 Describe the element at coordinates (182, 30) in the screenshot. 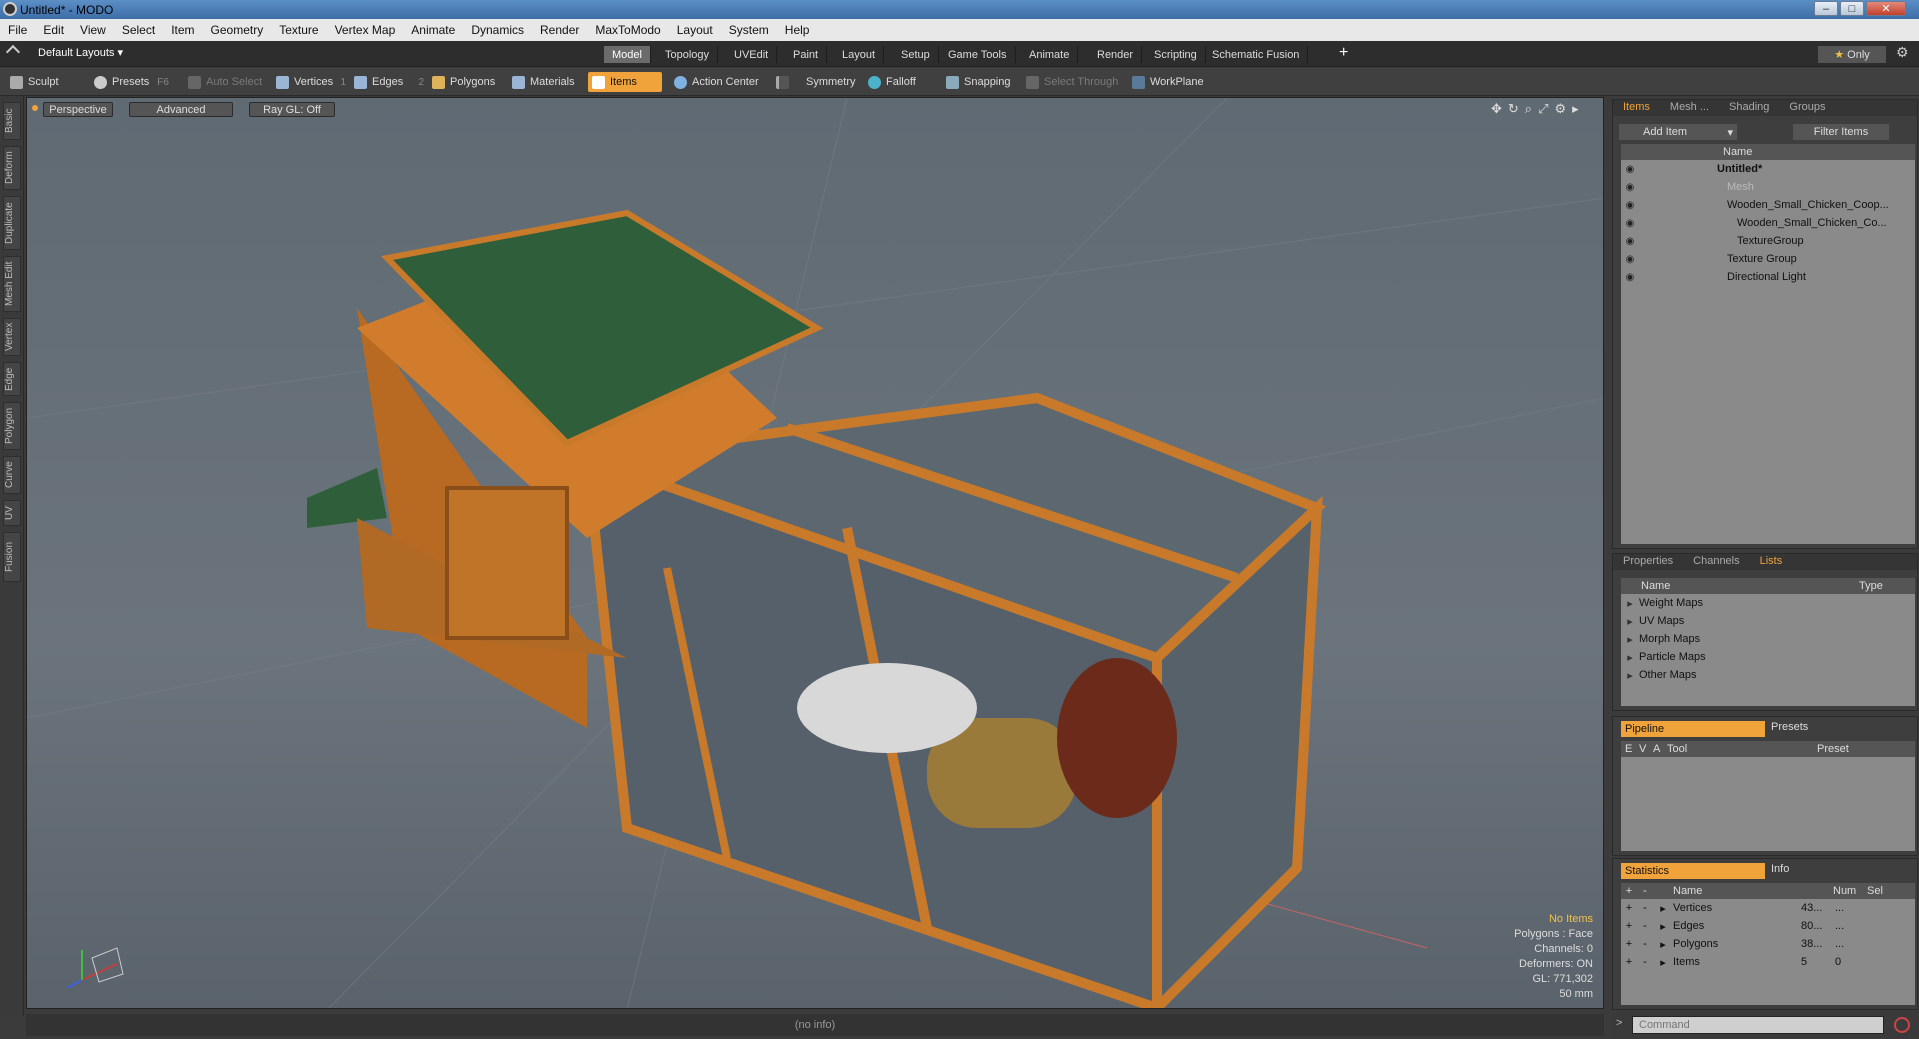

I see `menu-item: Item` at that location.